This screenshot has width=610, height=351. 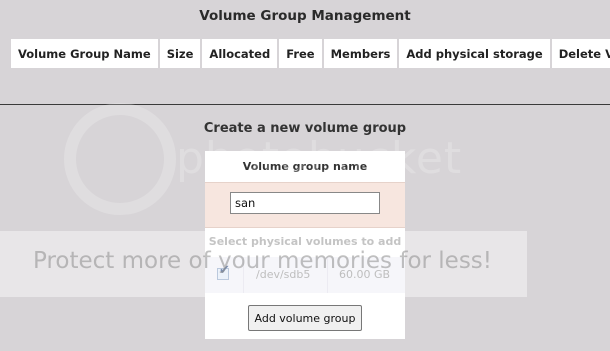 I want to click on name-input-row, so click(x=305, y=205).